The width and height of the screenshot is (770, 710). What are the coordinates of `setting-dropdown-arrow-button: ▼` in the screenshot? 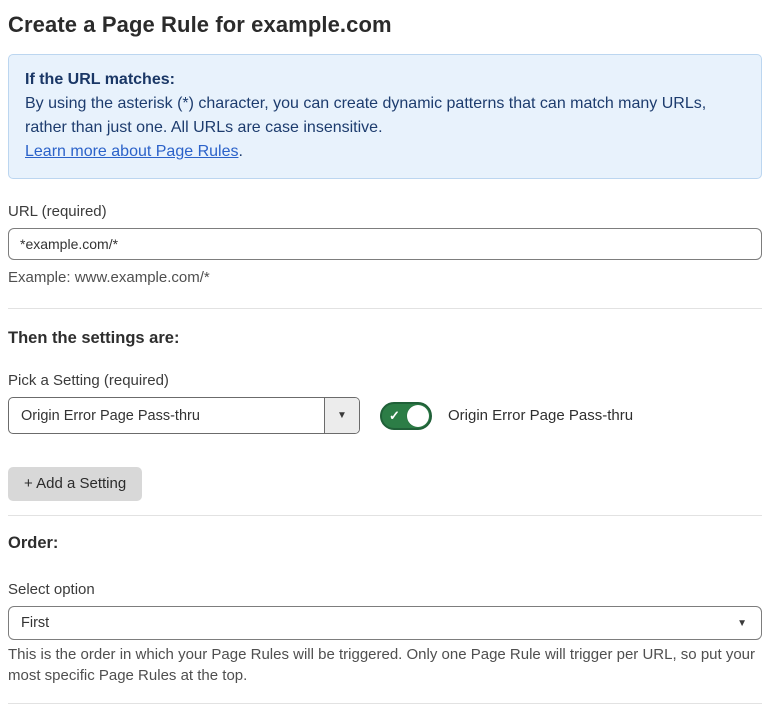 It's located at (341, 415).